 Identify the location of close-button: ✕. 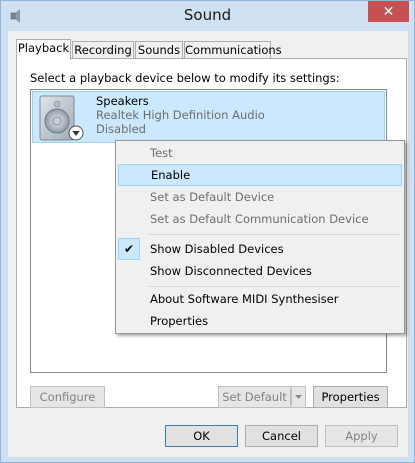
(388, 11).